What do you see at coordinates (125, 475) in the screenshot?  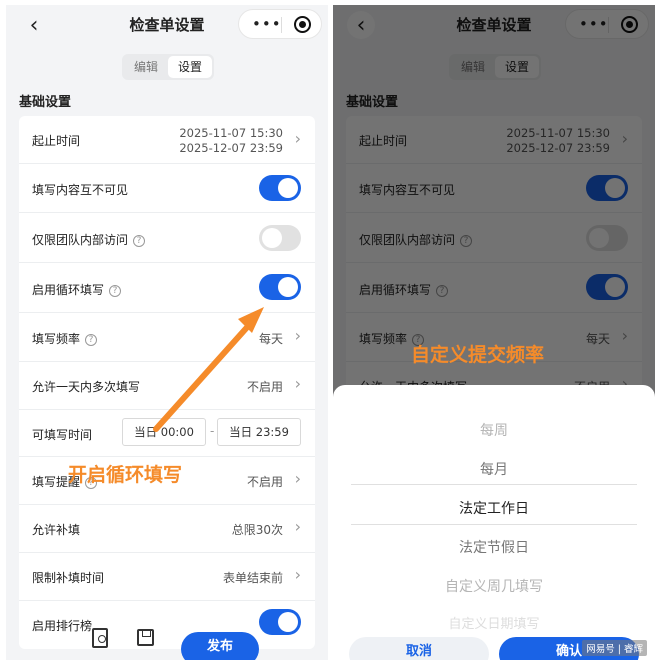 I see `annotation-loop-fill: 开启循环填写` at bounding box center [125, 475].